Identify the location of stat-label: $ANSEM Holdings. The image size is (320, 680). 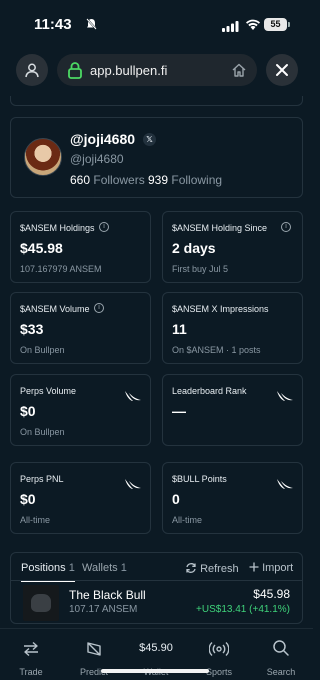
(57, 228).